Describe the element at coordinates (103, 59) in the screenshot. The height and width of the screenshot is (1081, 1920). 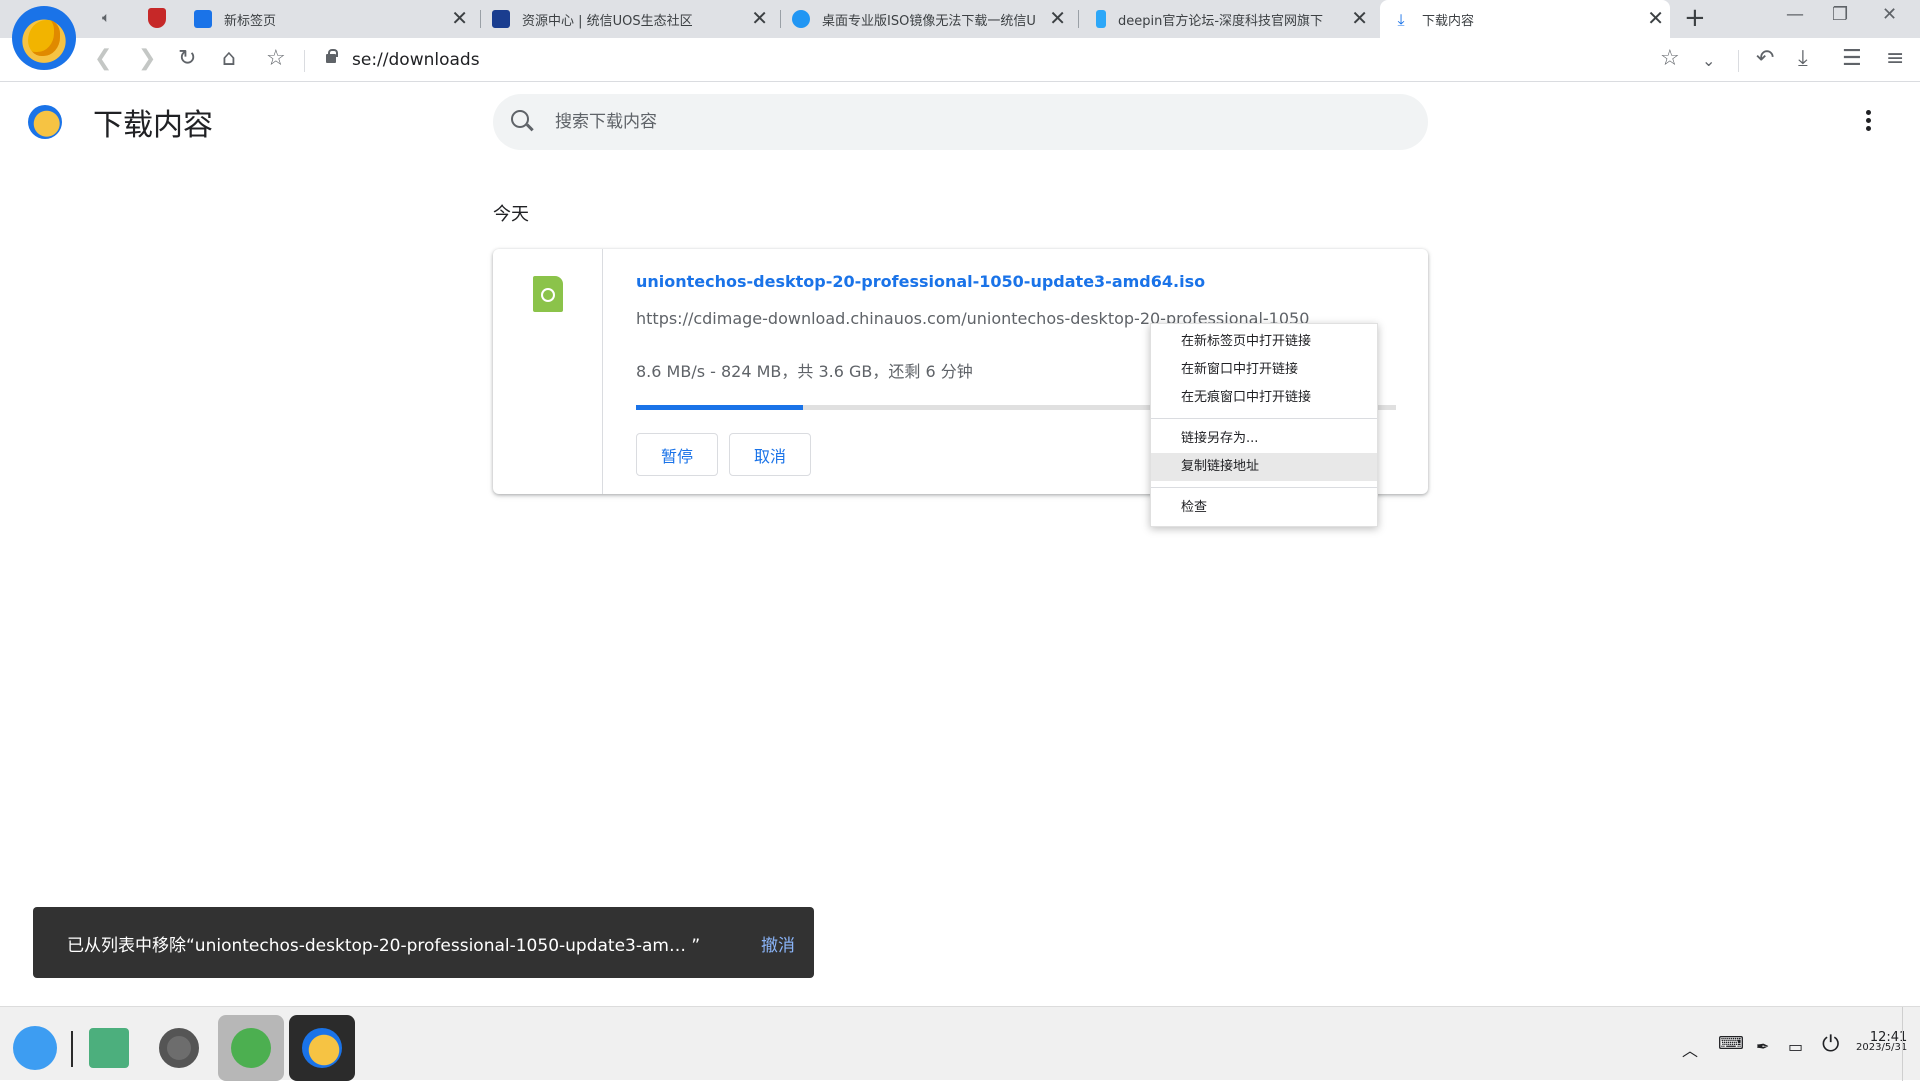
I see `back-icon: ❮` at that location.